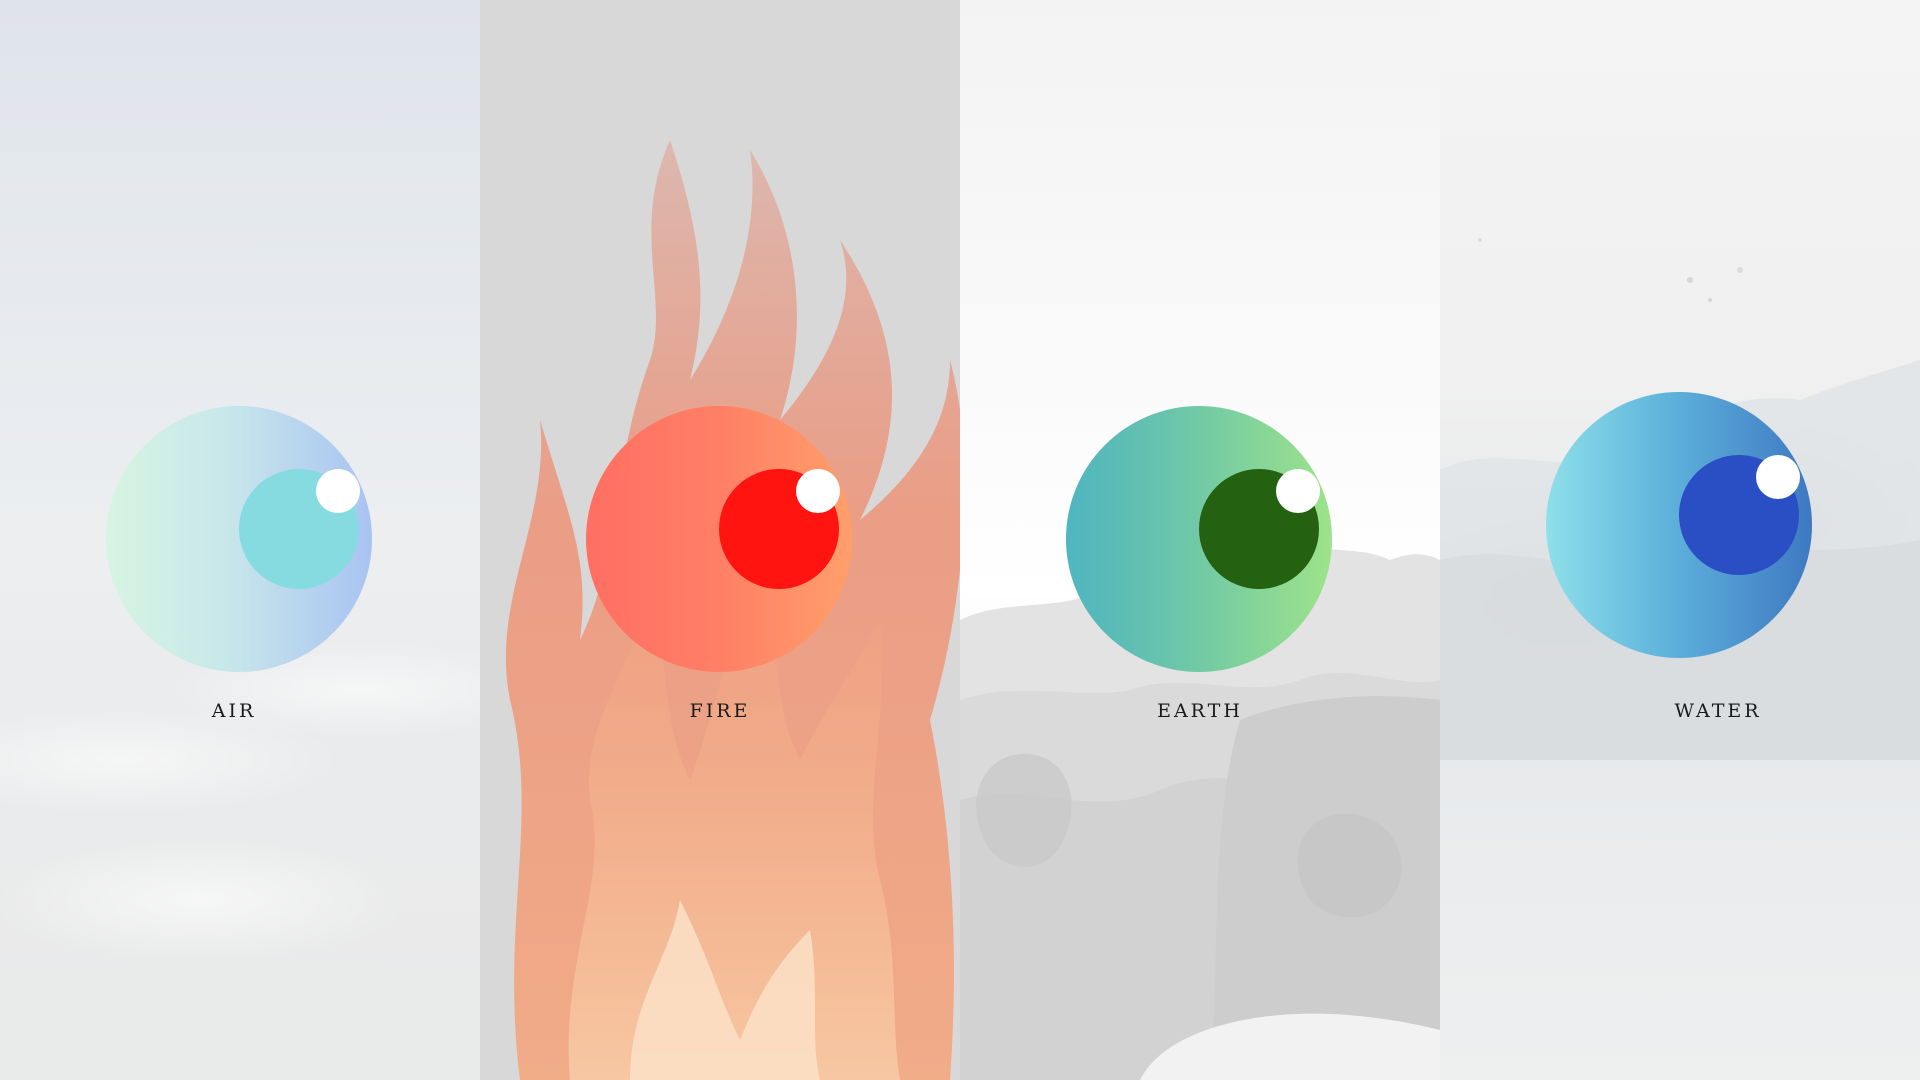 The width and height of the screenshot is (1920, 1080). Describe the element at coordinates (1200, 711) in the screenshot. I see `element-label: EARTH` at that location.